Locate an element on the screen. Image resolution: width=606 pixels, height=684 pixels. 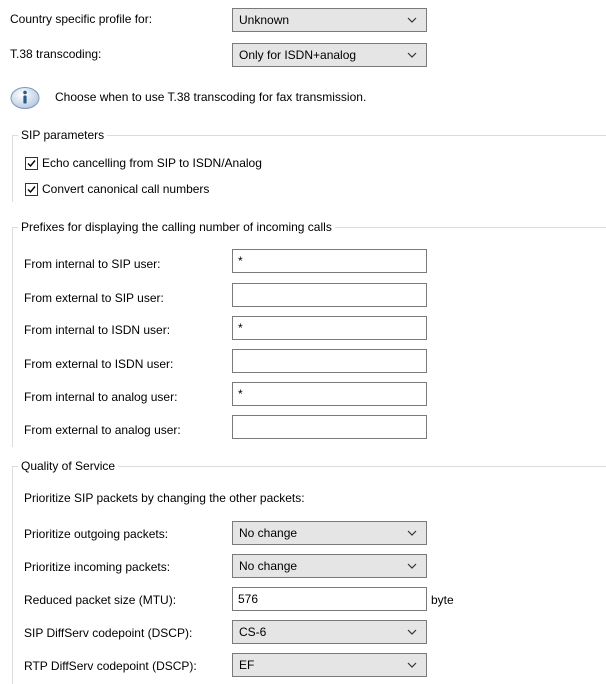
prioritize-incoming-select: No change is located at coordinates (329, 566).